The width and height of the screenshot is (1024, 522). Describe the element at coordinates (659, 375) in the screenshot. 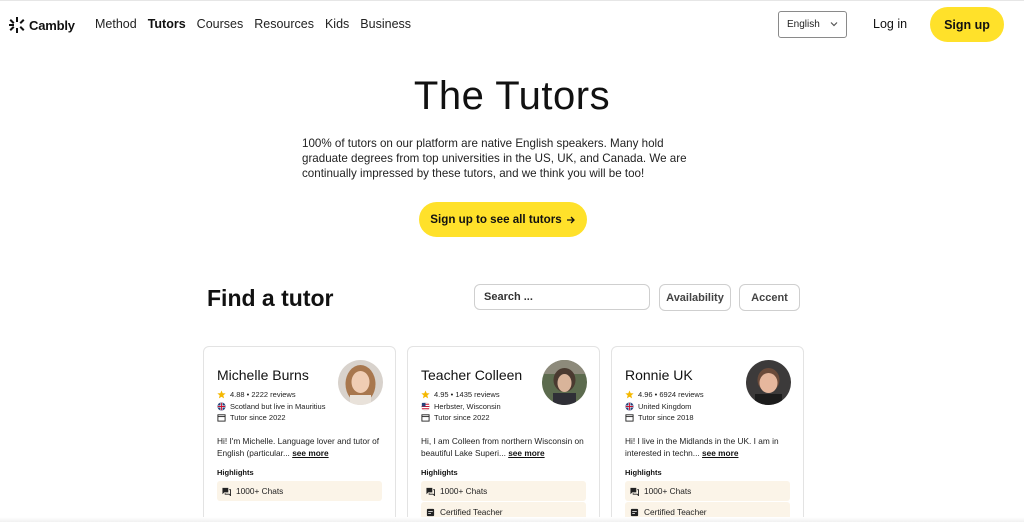

I see `tutor-name: Ronnie UK` at that location.